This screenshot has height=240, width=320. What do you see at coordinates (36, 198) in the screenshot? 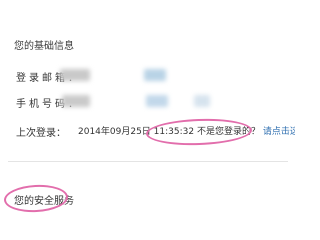
I see `highlight-circle-security` at bounding box center [36, 198].